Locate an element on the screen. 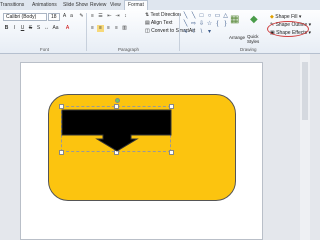 The image size is (320, 240). shadow-icon: S is located at coordinates (38, 28).